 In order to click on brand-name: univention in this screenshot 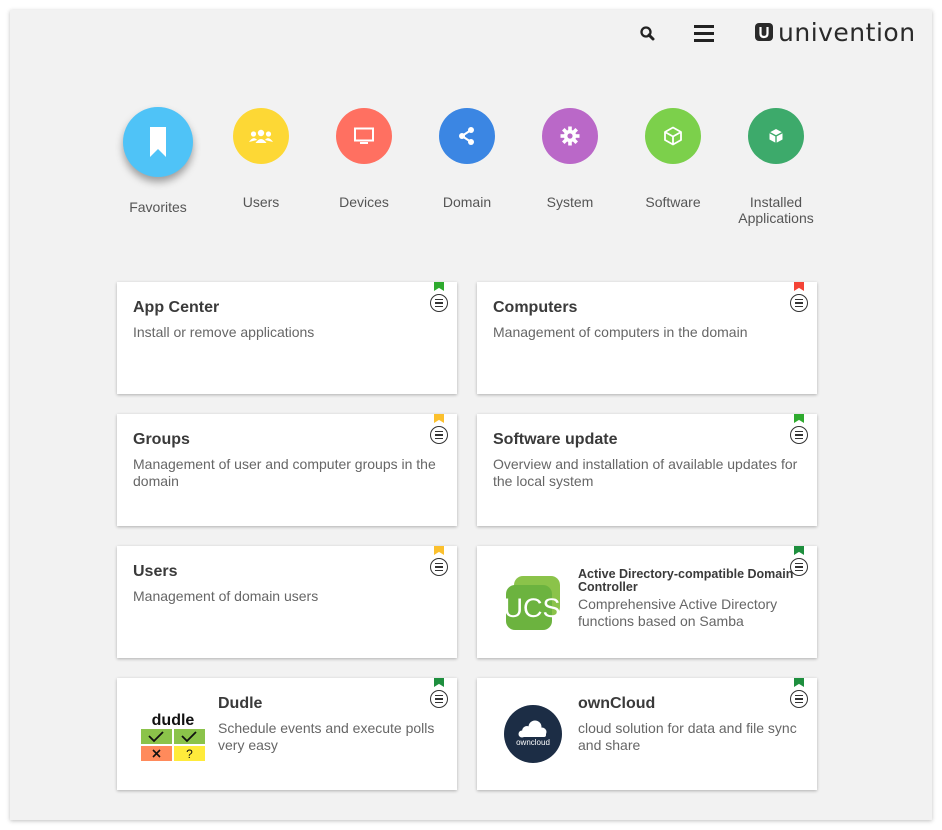, I will do `click(847, 32)`.